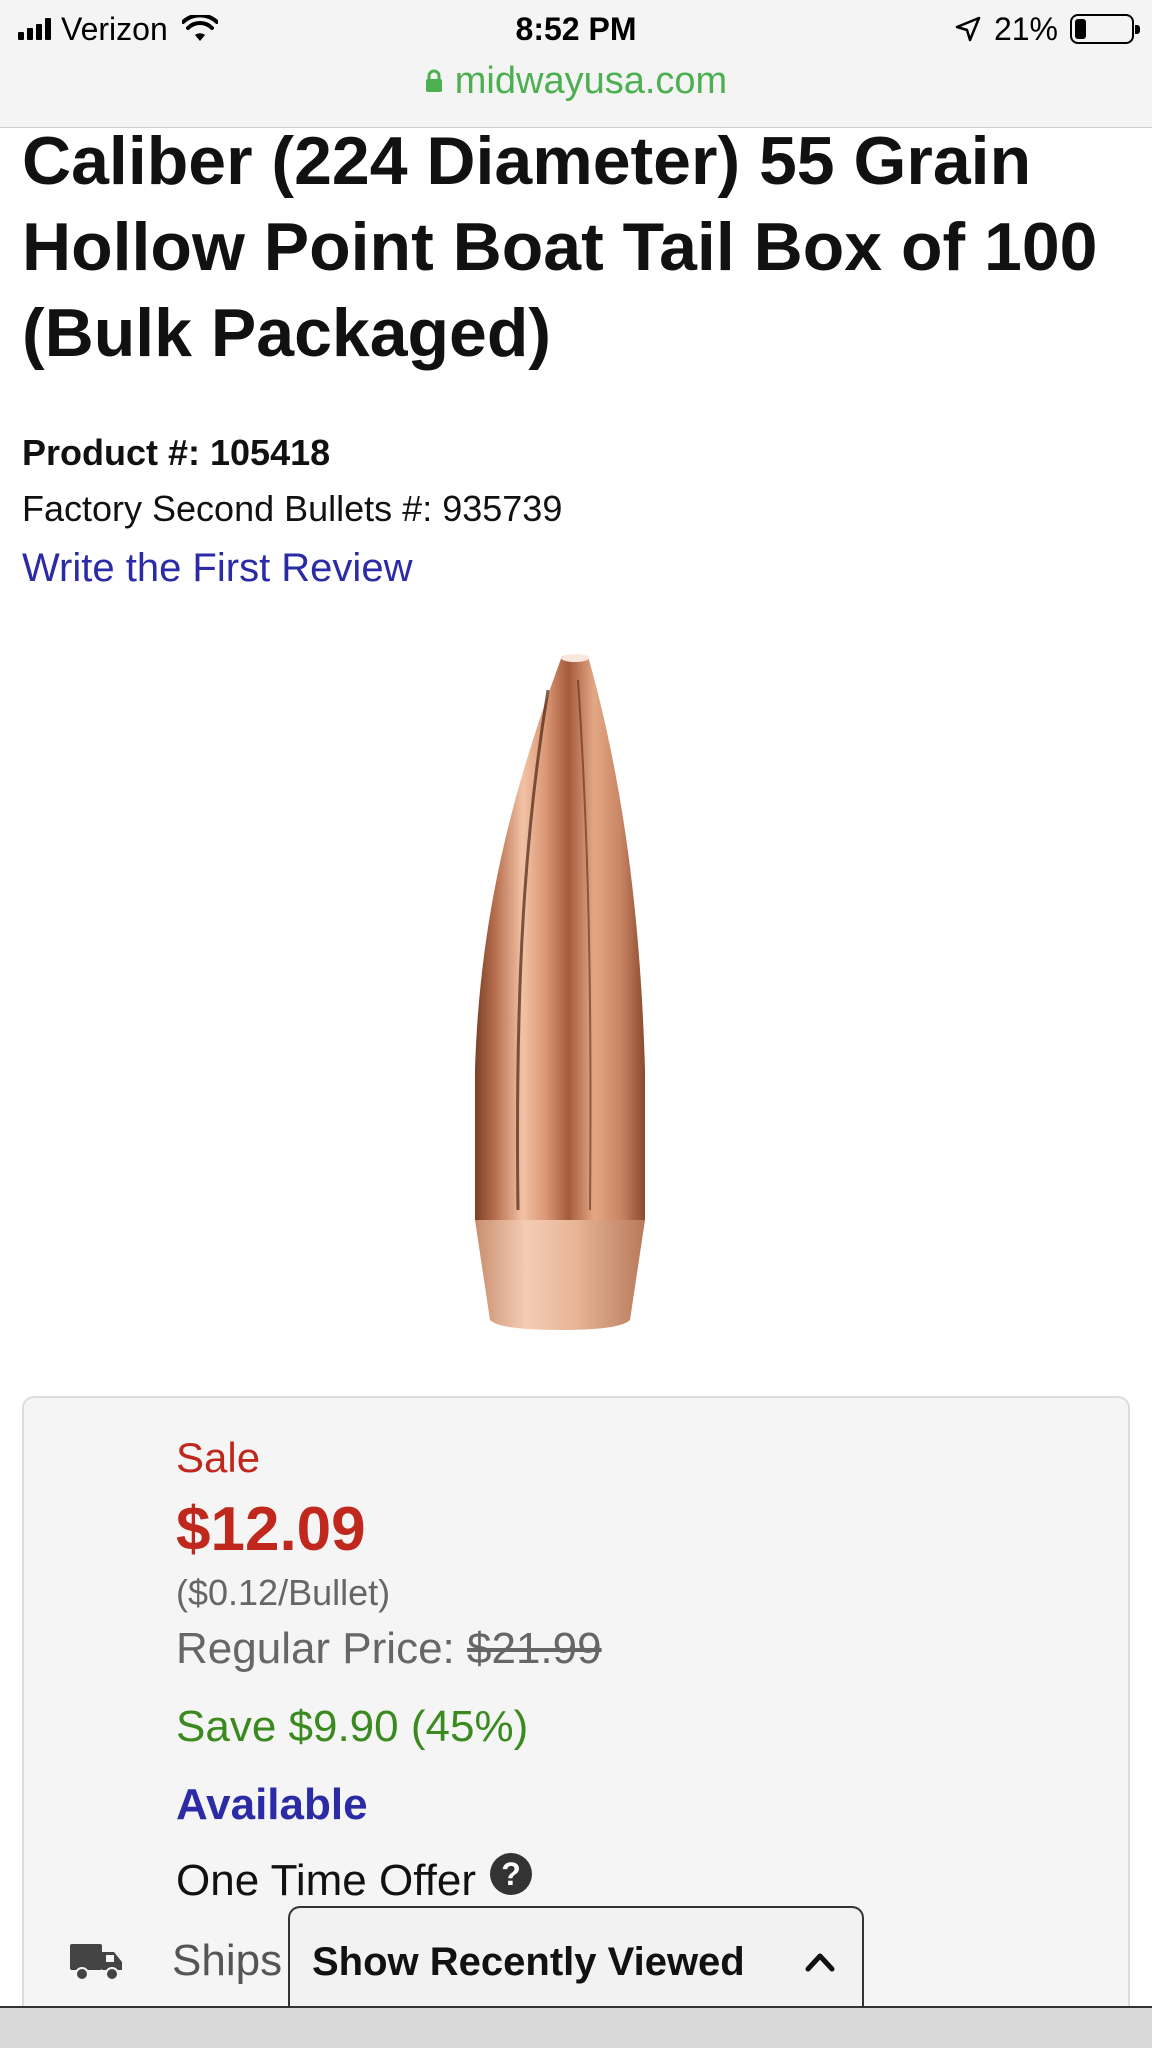 Image resolution: width=1152 pixels, height=2048 pixels. I want to click on savings-text: Save $9.90 (45%), so click(352, 1726).